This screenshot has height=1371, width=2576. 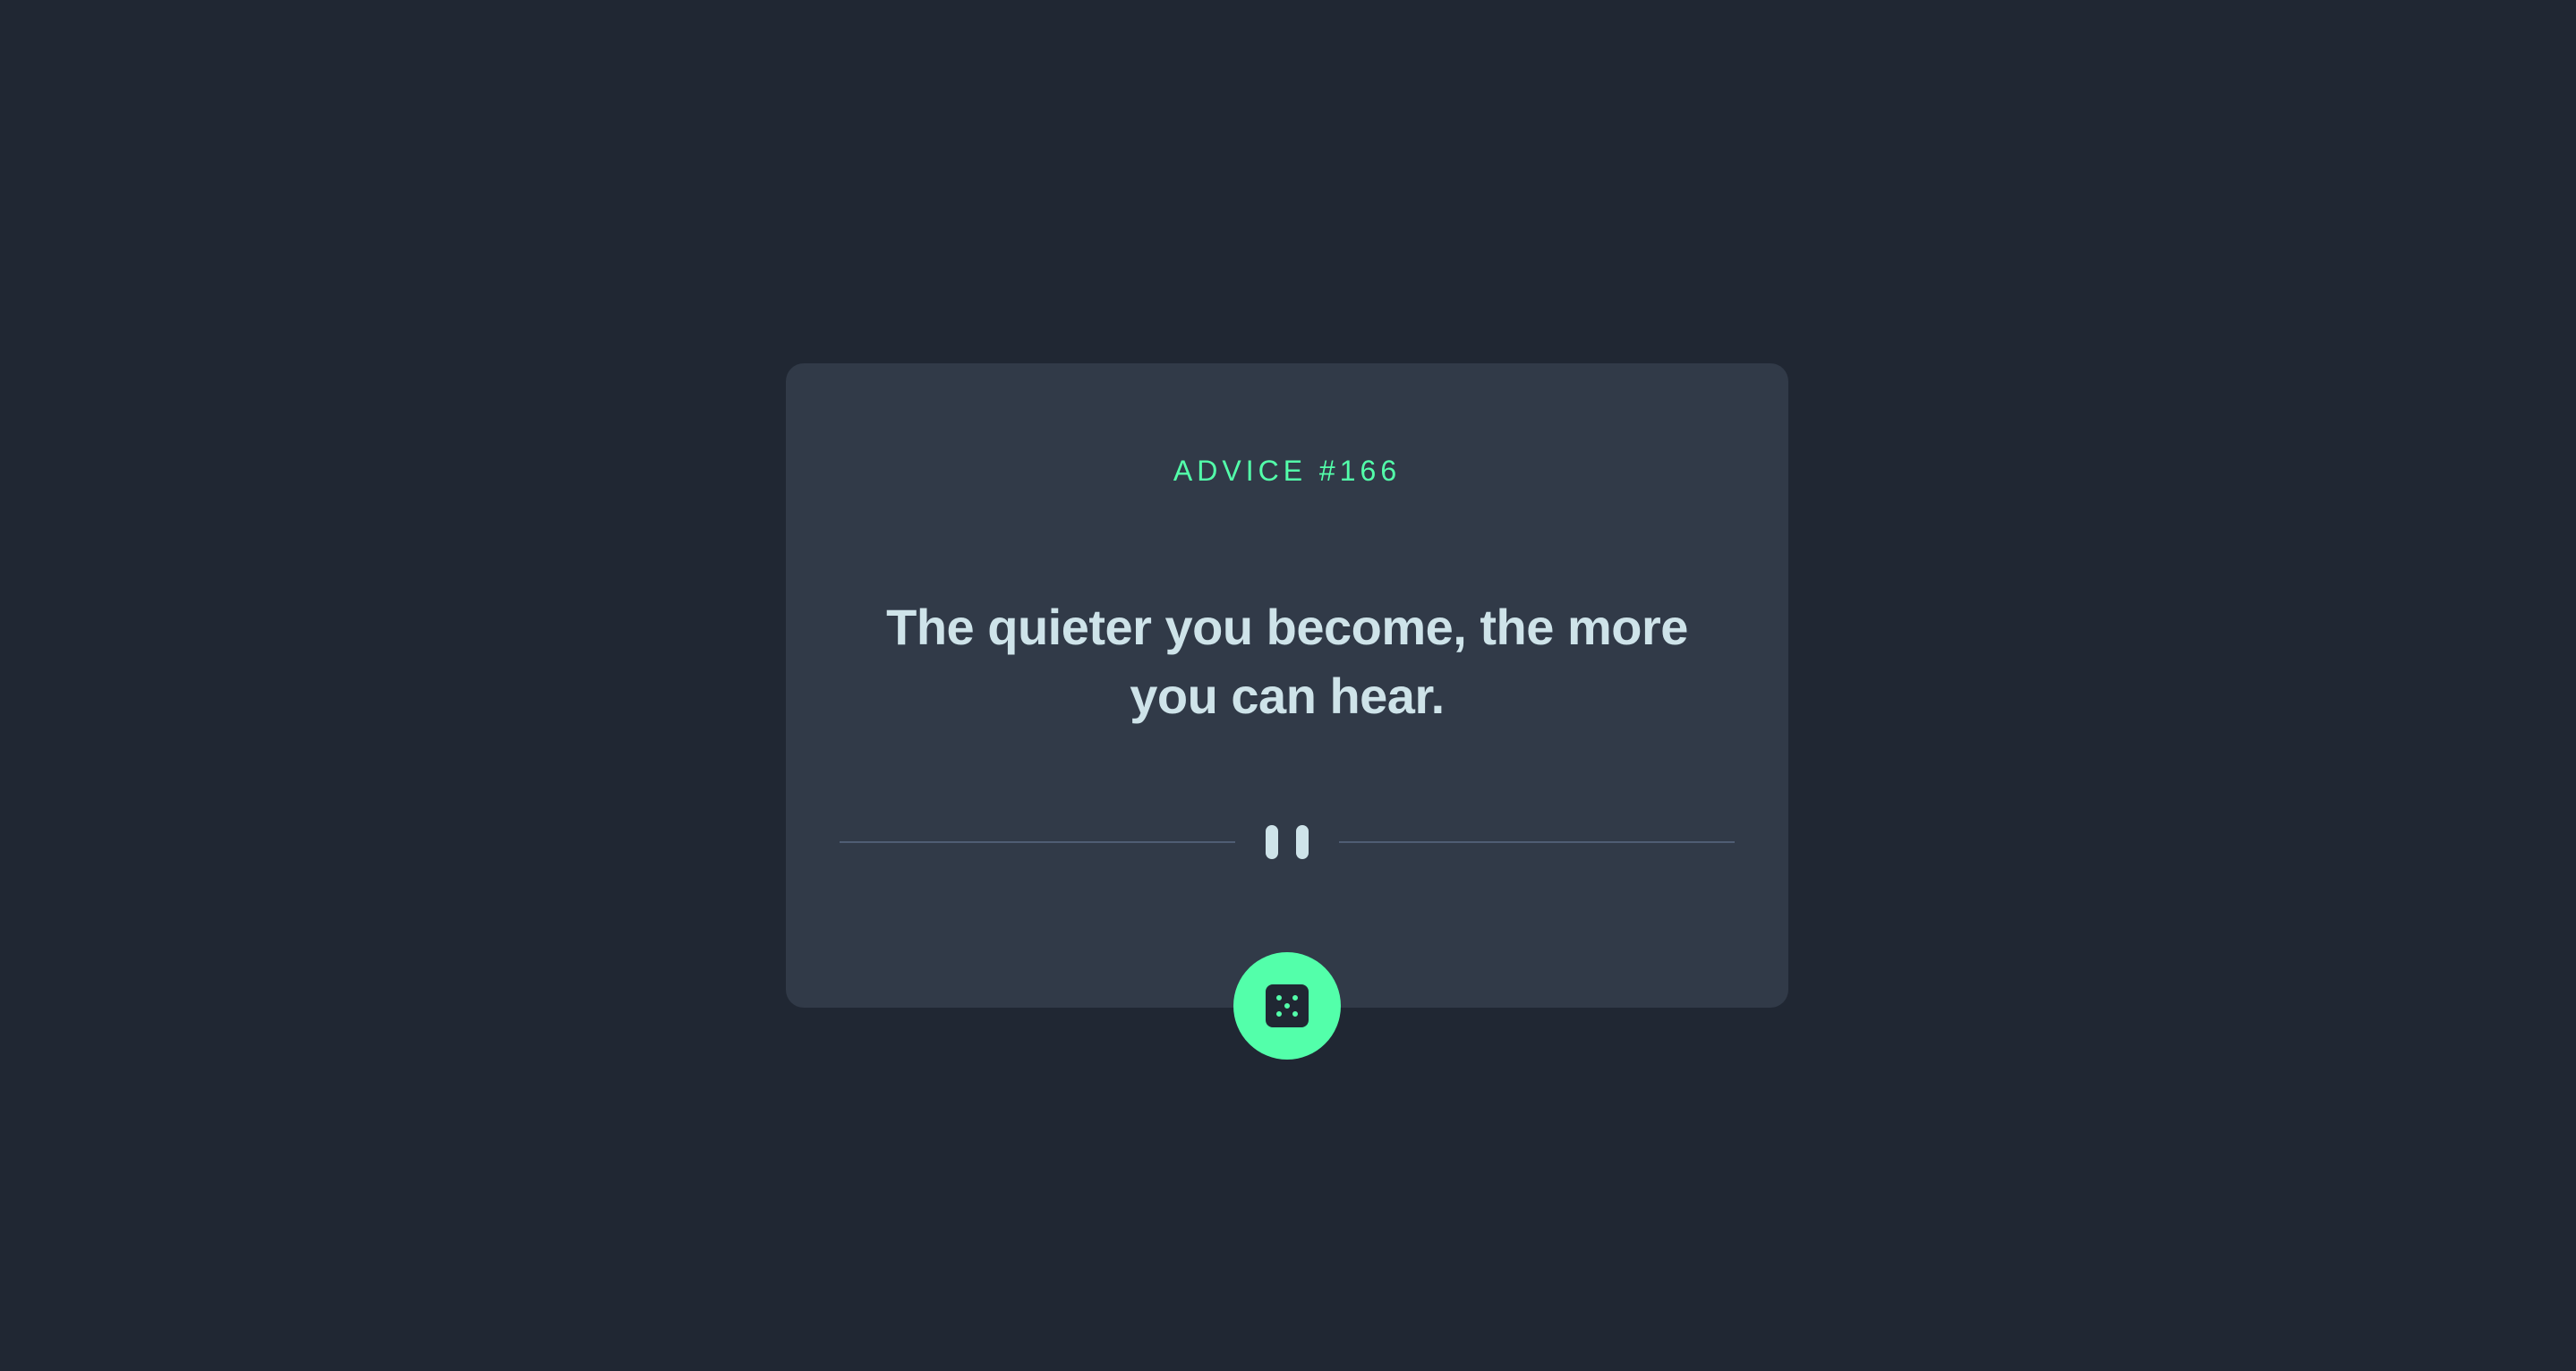 What do you see at coordinates (1287, 471) in the screenshot?
I see `advice-number: ADVICE #166` at bounding box center [1287, 471].